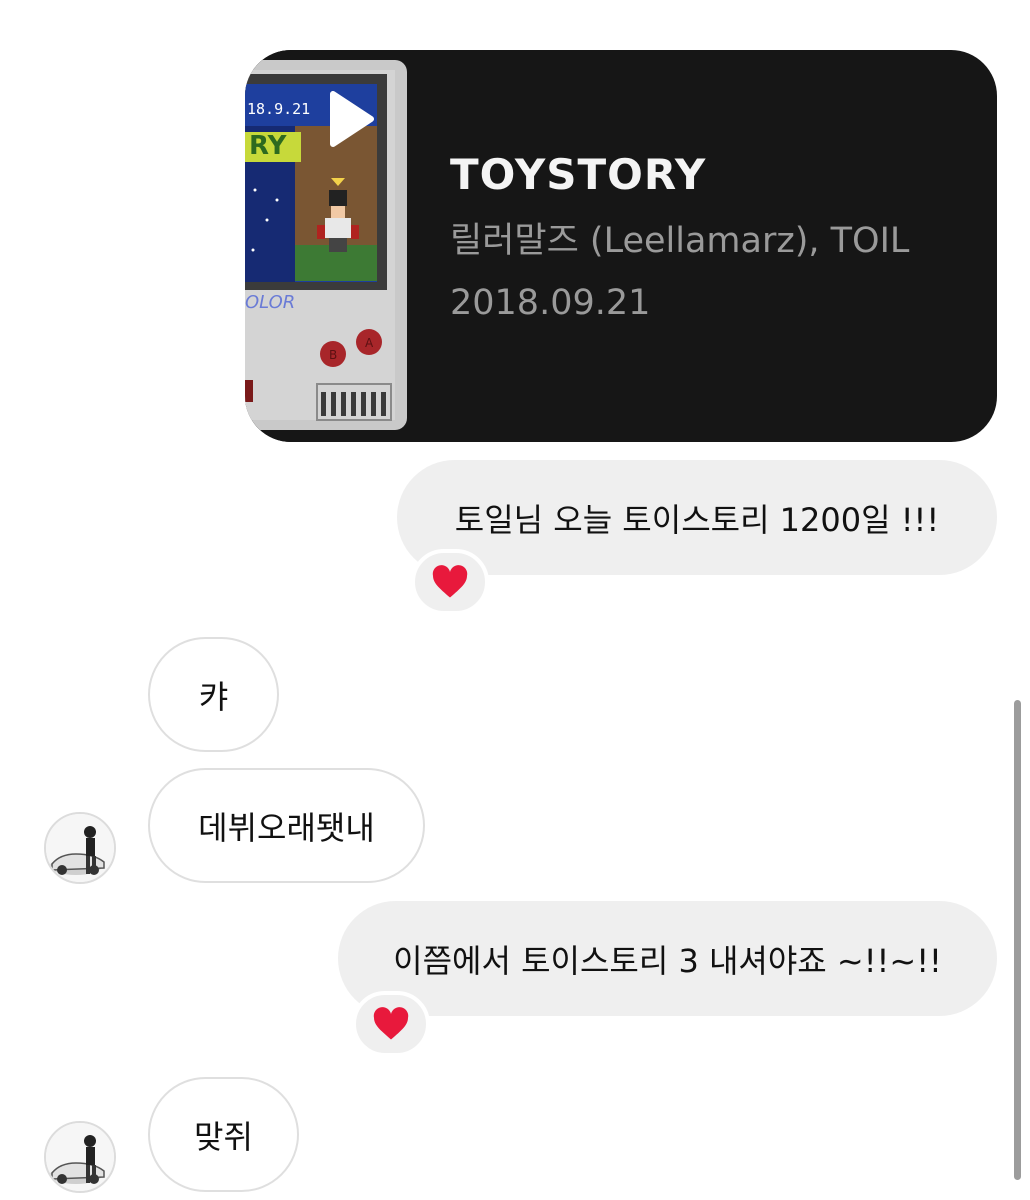 Image resolution: width=1030 pixels, height=1200 pixels. What do you see at coordinates (278, 109) in the screenshot?
I see `screen-date-text: 18.9.21` at bounding box center [278, 109].